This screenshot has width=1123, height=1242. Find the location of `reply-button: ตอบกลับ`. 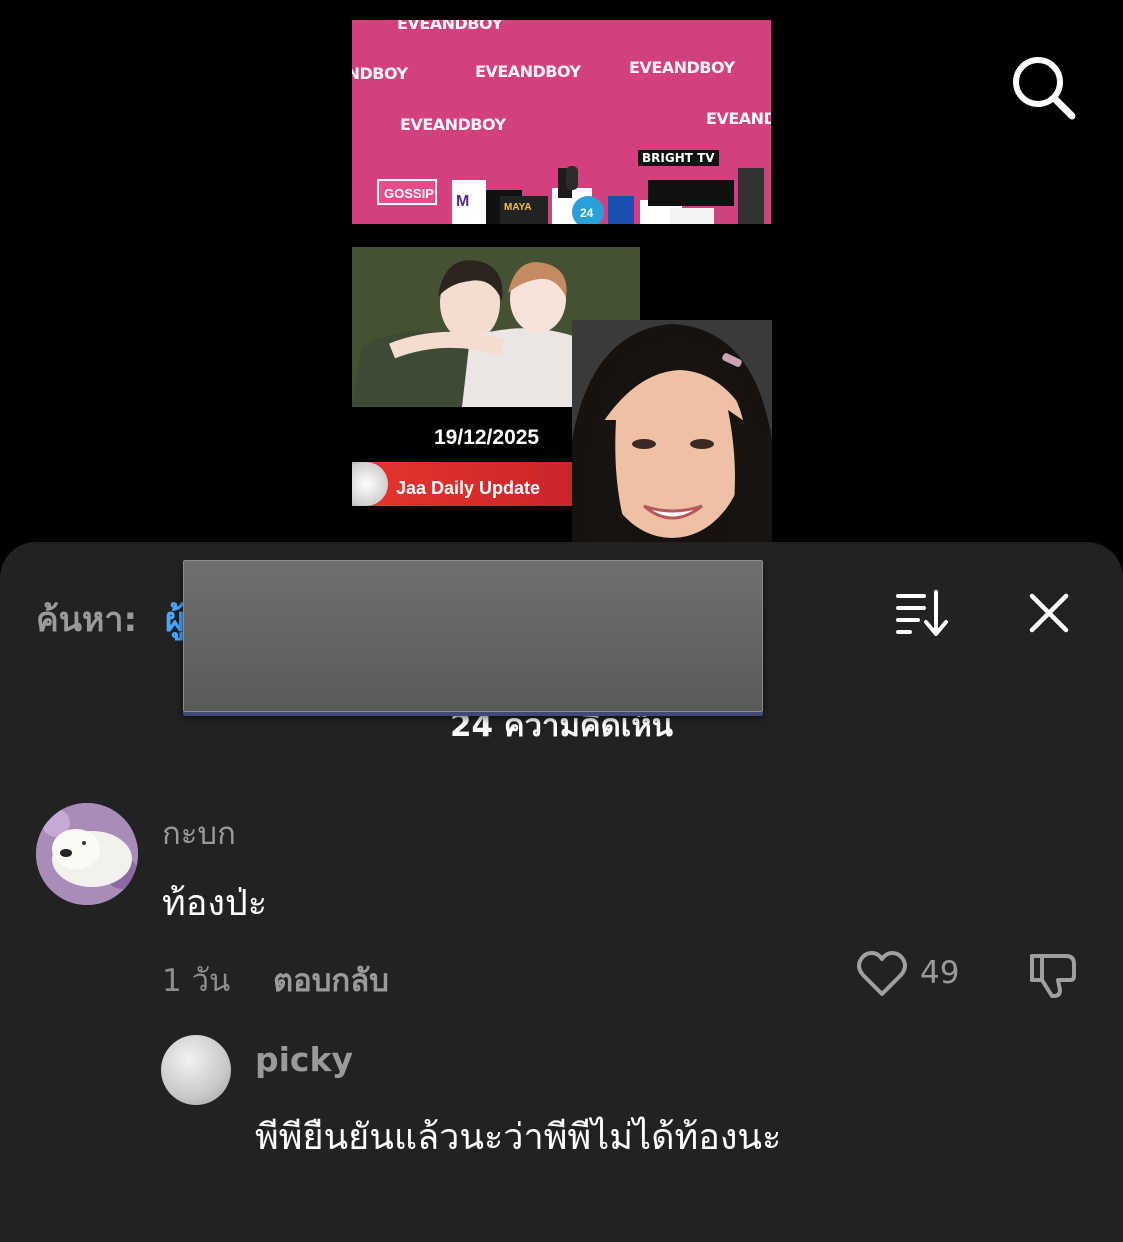

reply-button: ตอบกลับ is located at coordinates (331, 980).